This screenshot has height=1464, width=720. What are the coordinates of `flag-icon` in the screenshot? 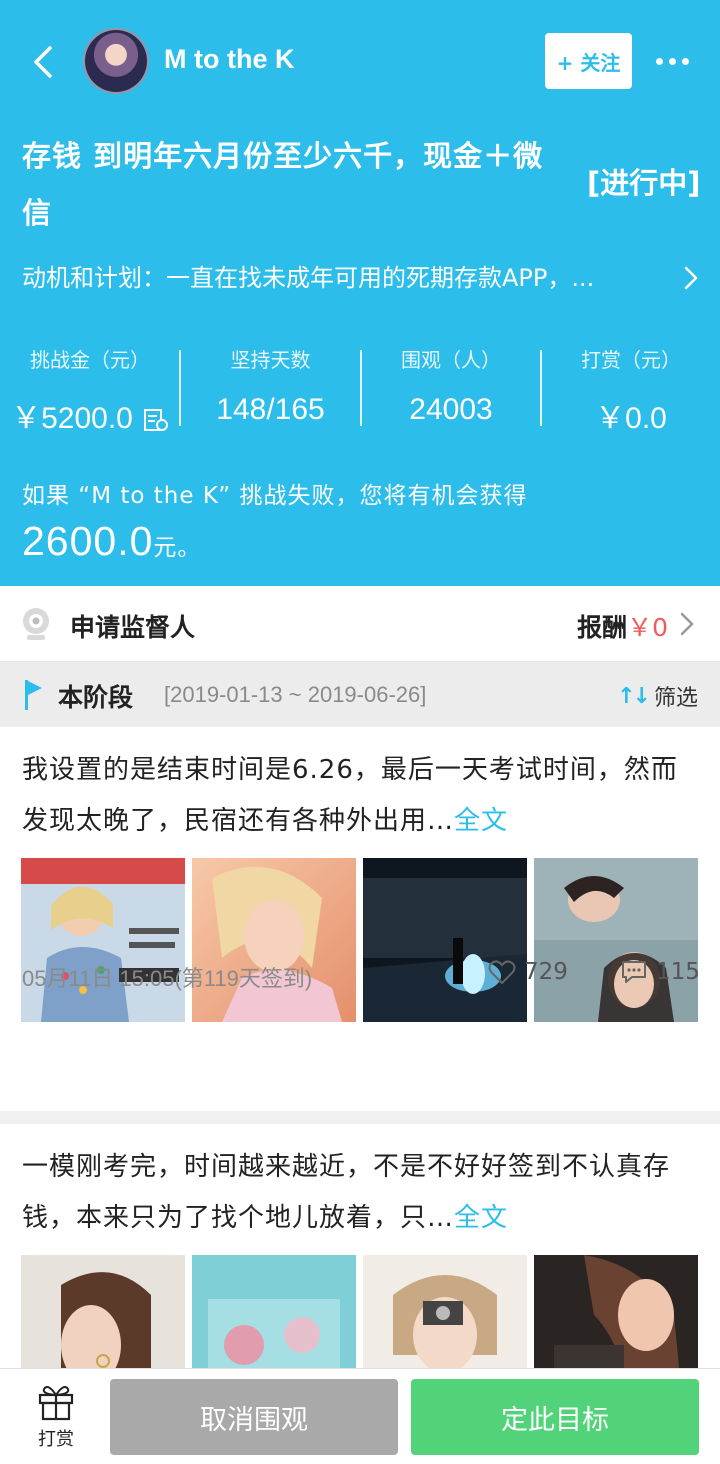 It's located at (33, 695).